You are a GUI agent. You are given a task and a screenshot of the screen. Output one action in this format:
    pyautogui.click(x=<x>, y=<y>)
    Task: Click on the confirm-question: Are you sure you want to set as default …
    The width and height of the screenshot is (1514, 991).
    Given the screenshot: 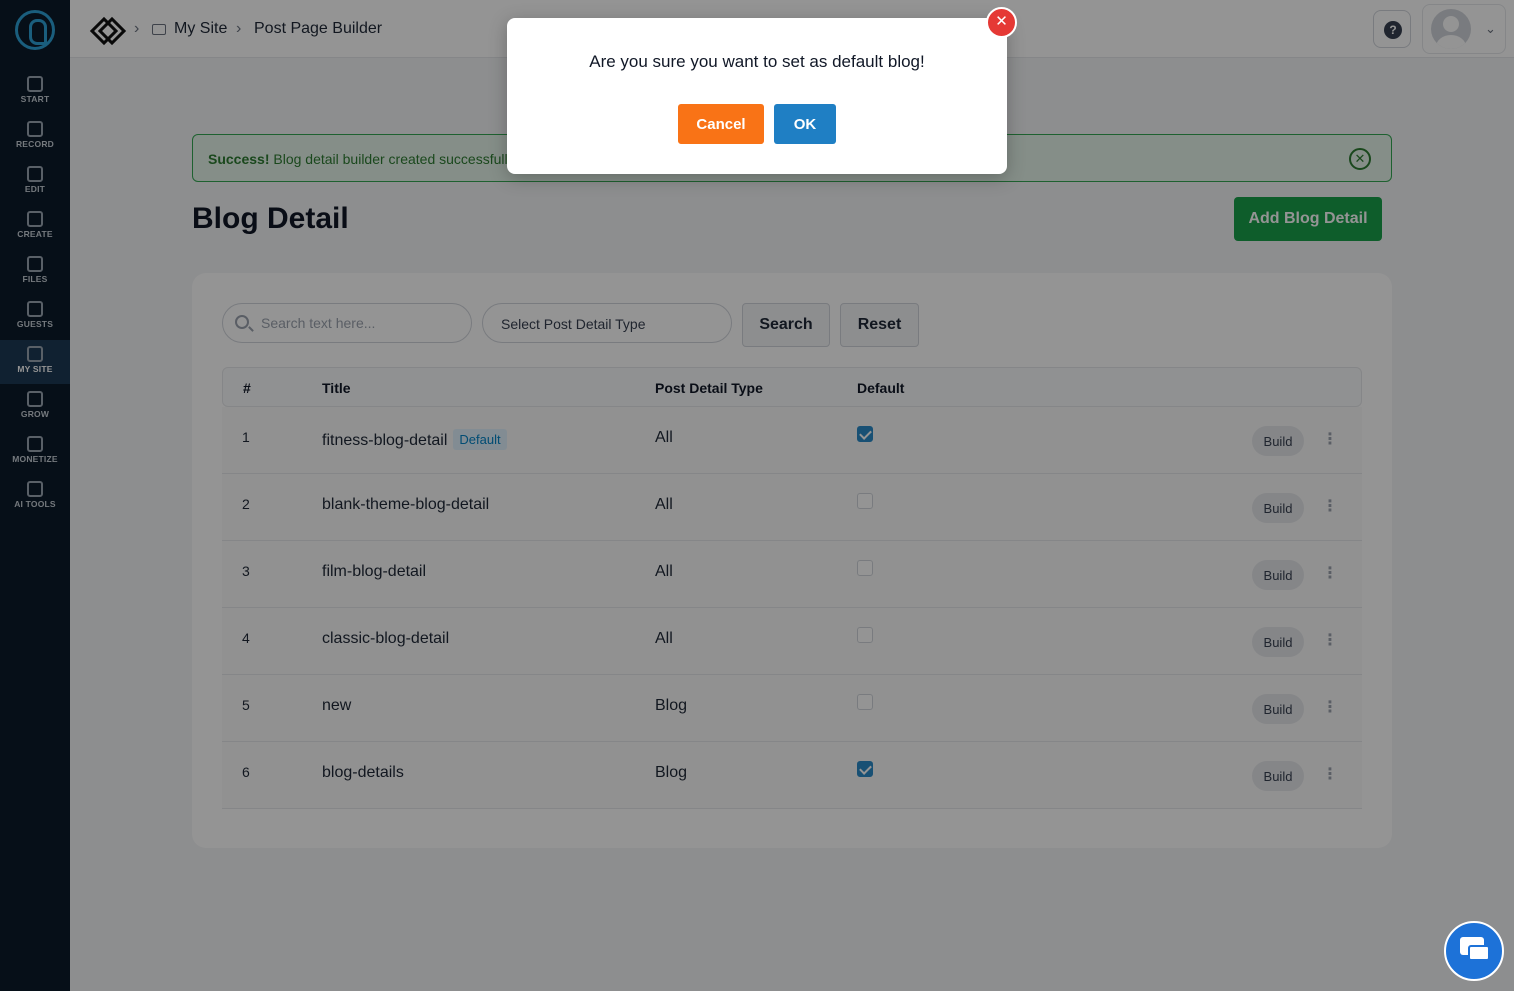 What is the action you would take?
    pyautogui.click(x=757, y=61)
    